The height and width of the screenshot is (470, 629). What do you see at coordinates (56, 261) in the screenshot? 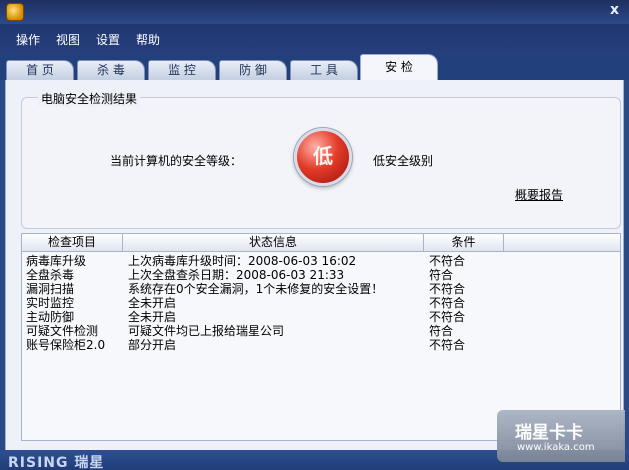
I see `cell-item: 病毒库升级` at bounding box center [56, 261].